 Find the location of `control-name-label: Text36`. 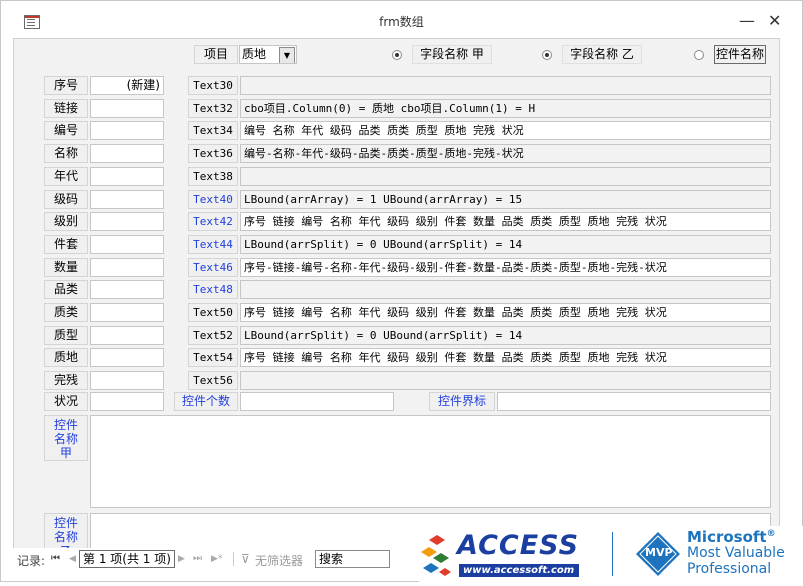

control-name-label: Text36 is located at coordinates (213, 153).